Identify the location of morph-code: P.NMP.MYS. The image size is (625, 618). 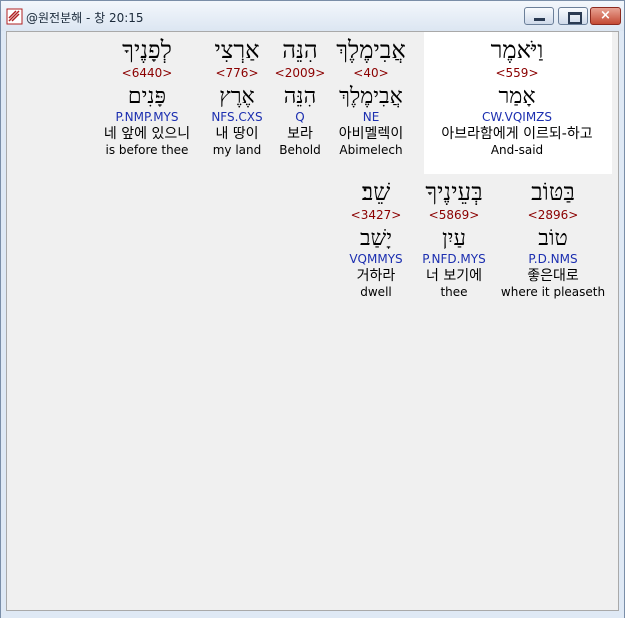
(147, 117).